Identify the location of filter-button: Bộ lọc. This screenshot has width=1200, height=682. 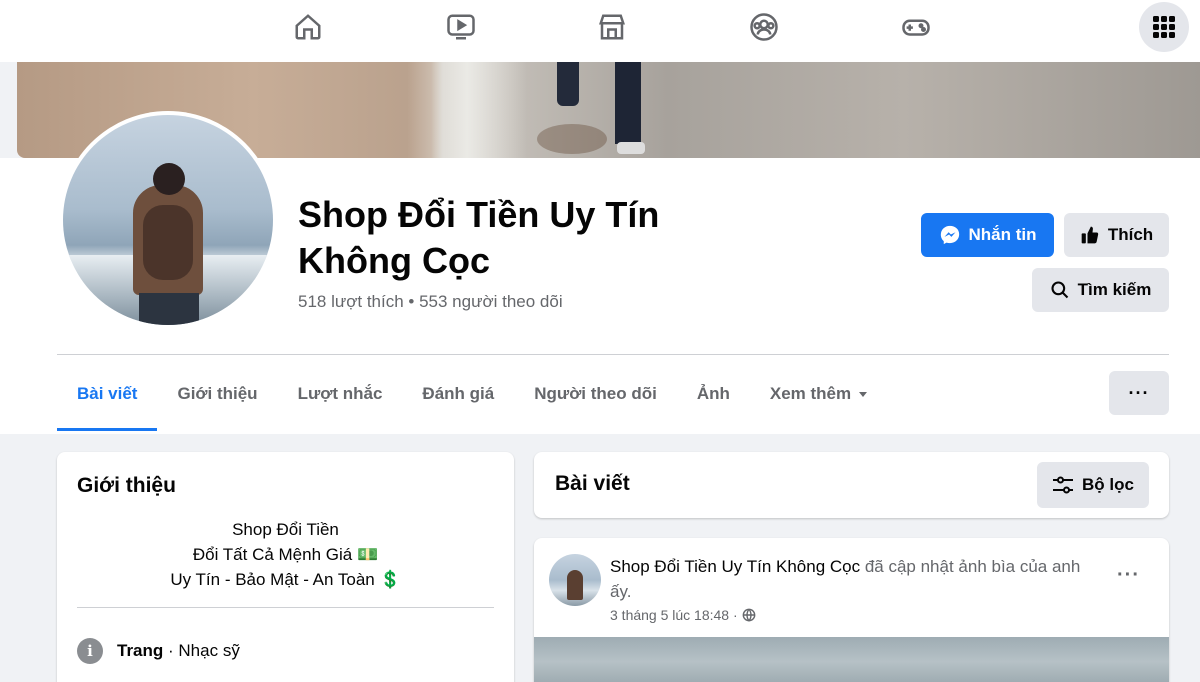
(1093, 485).